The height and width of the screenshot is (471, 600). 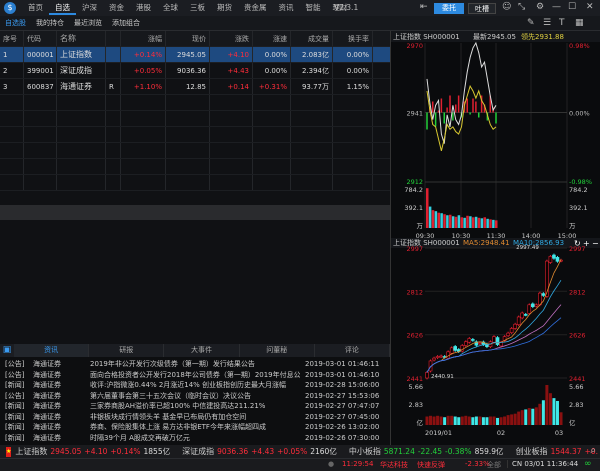 What do you see at coordinates (143, 8) in the screenshot?
I see `nav-item: 港股` at bounding box center [143, 8].